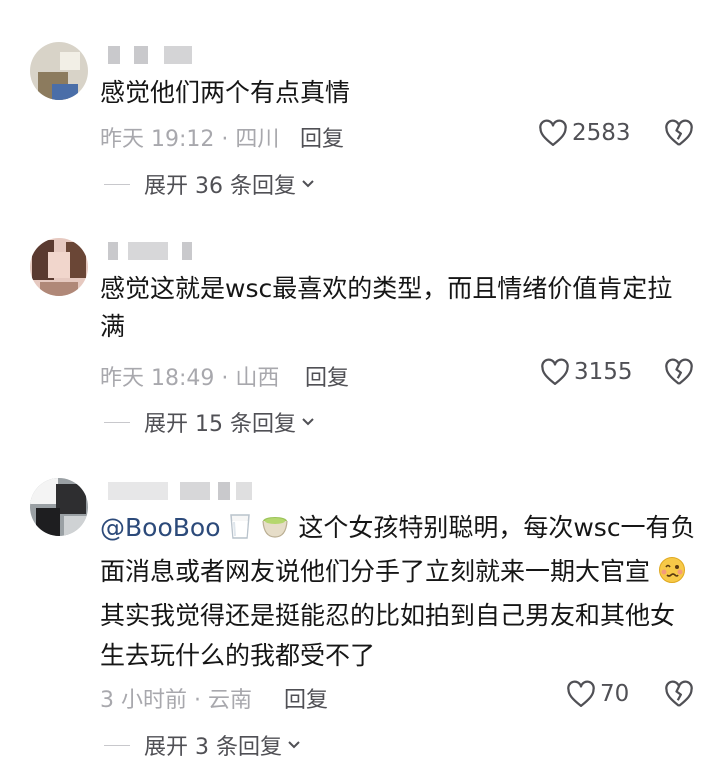 This screenshot has width=720, height=761. What do you see at coordinates (294, 745) in the screenshot?
I see `chevron-down-icon` at bounding box center [294, 745].